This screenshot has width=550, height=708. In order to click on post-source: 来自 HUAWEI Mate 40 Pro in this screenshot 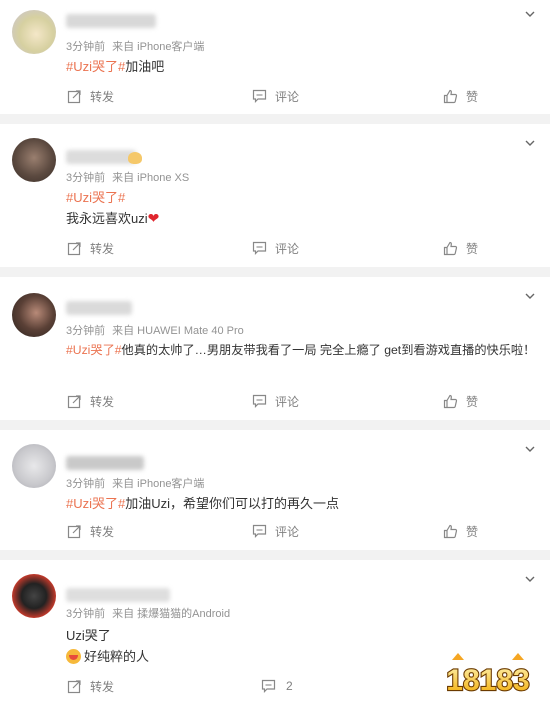, I will do `click(178, 331)`.